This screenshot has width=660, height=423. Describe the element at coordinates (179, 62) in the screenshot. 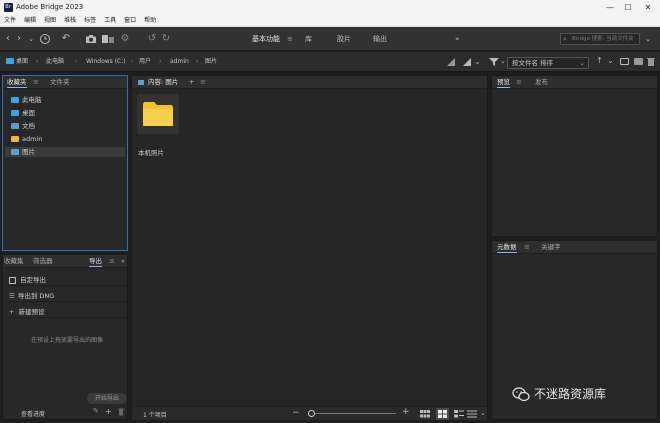

I see `breadcrumb-admin: admin` at that location.